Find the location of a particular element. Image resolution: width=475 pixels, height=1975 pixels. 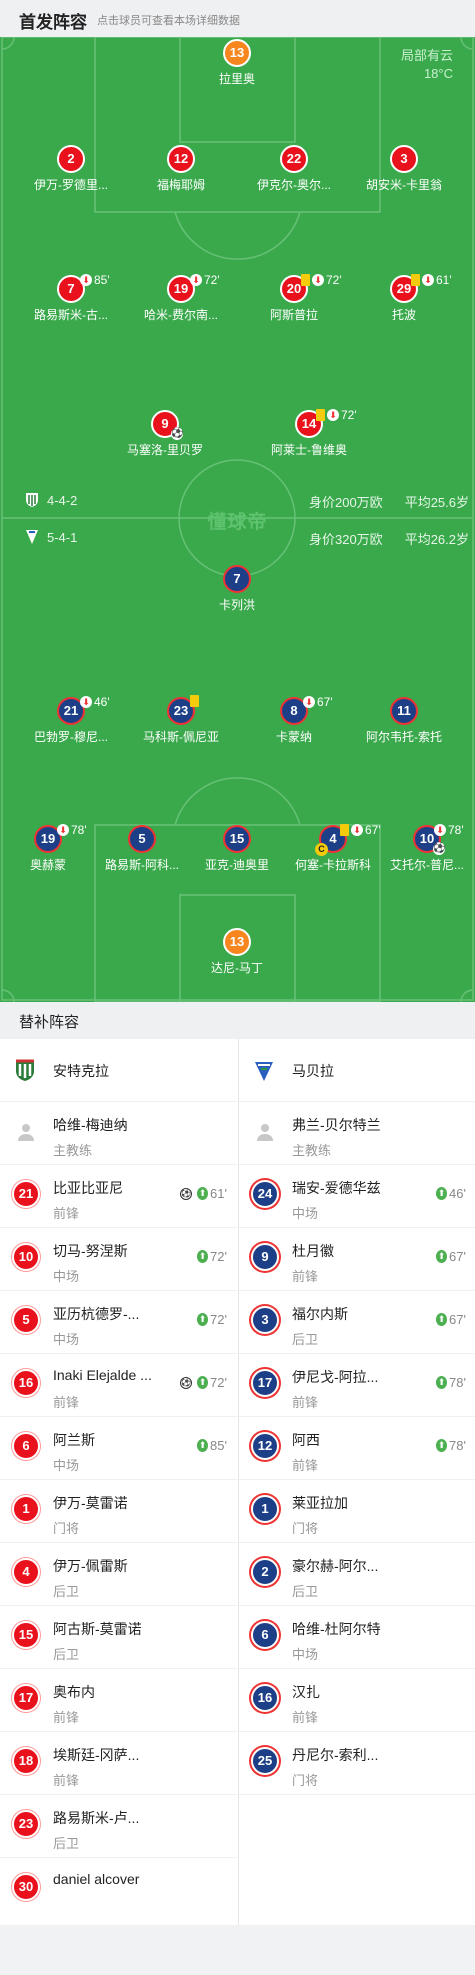

player-number: 22 is located at coordinates (294, 159).